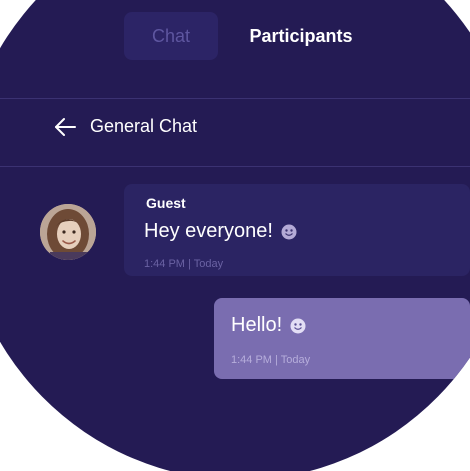 Image resolution: width=470 pixels, height=471 pixels. What do you see at coordinates (257, 325) in the screenshot?
I see `message-text: Hello!` at bounding box center [257, 325].